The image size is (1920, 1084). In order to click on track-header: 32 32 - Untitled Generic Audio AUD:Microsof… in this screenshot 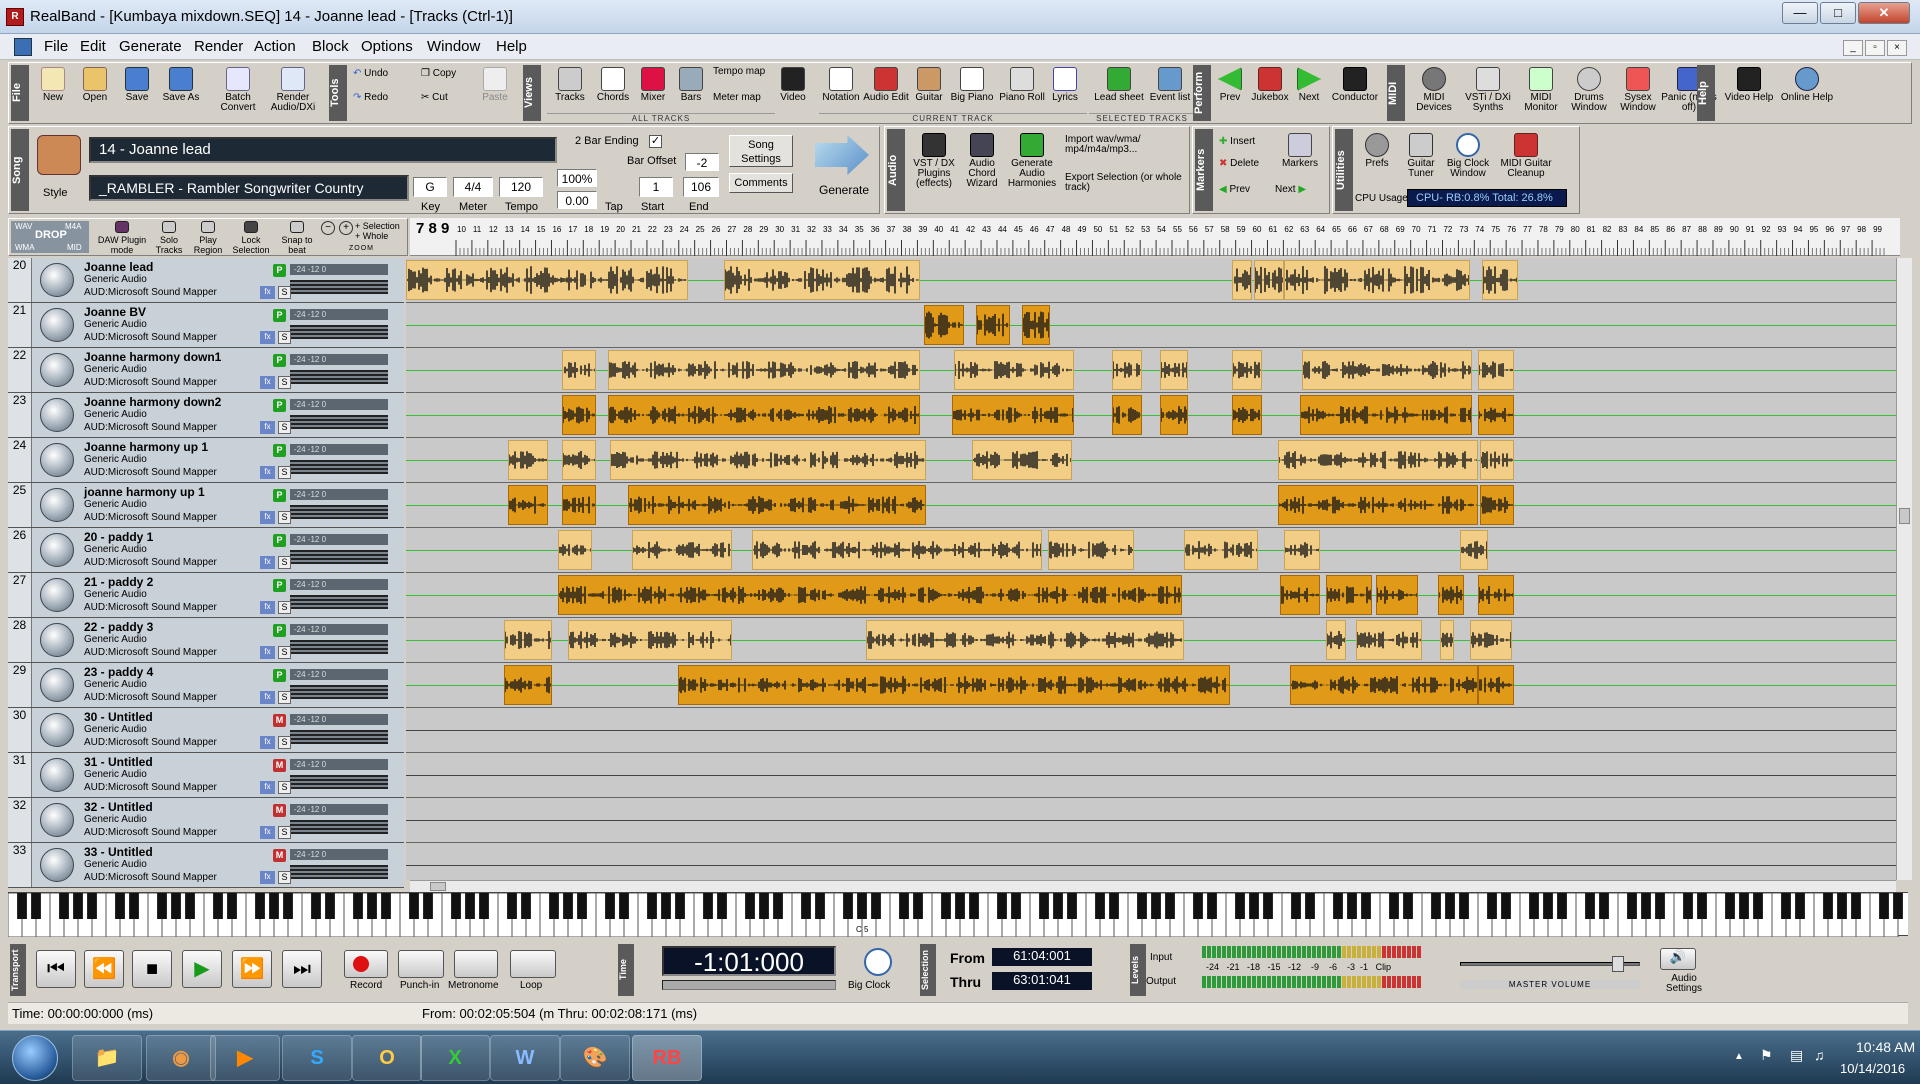, I will do `click(206, 820)`.